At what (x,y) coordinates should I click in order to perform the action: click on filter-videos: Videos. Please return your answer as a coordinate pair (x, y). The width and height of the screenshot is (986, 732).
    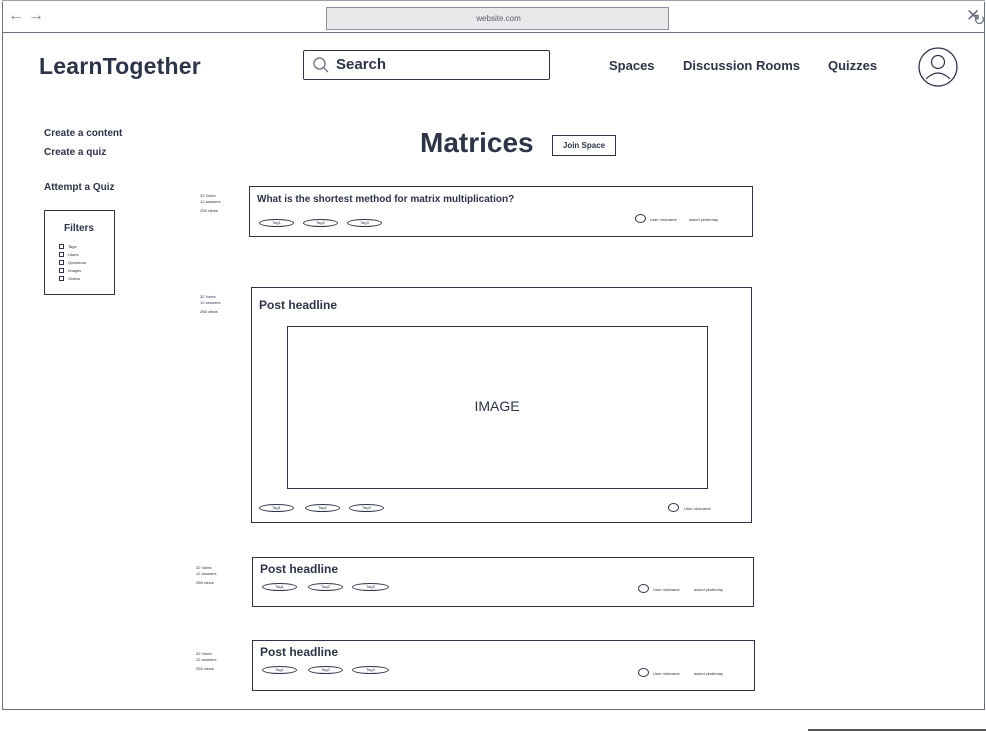
    Looking at the image, I should click on (69, 278).